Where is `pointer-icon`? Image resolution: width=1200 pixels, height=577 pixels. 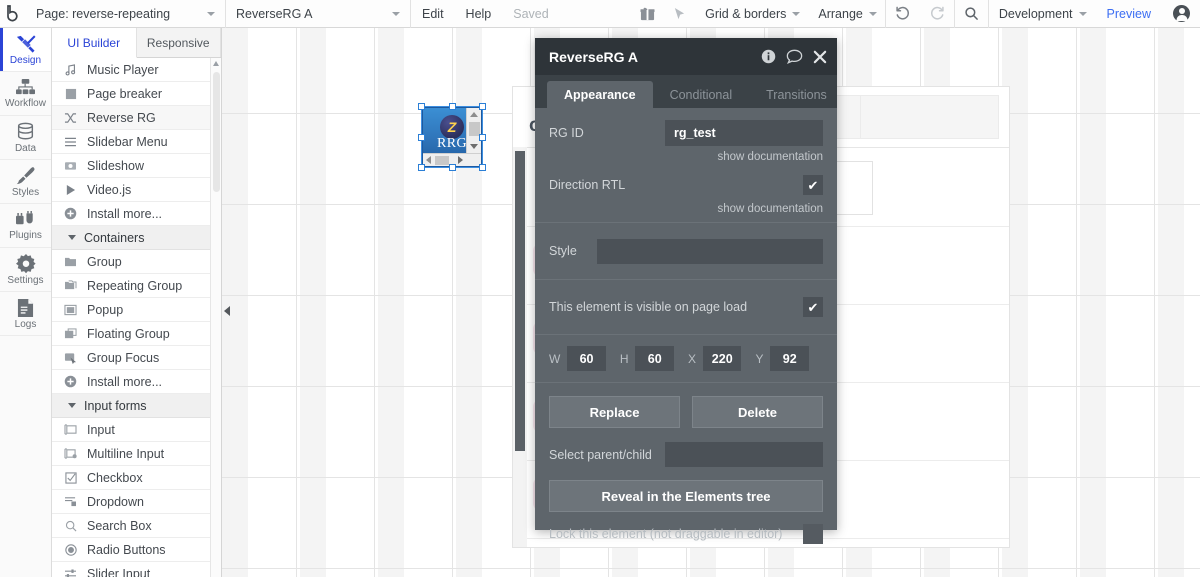
pointer-icon is located at coordinates (679, 14).